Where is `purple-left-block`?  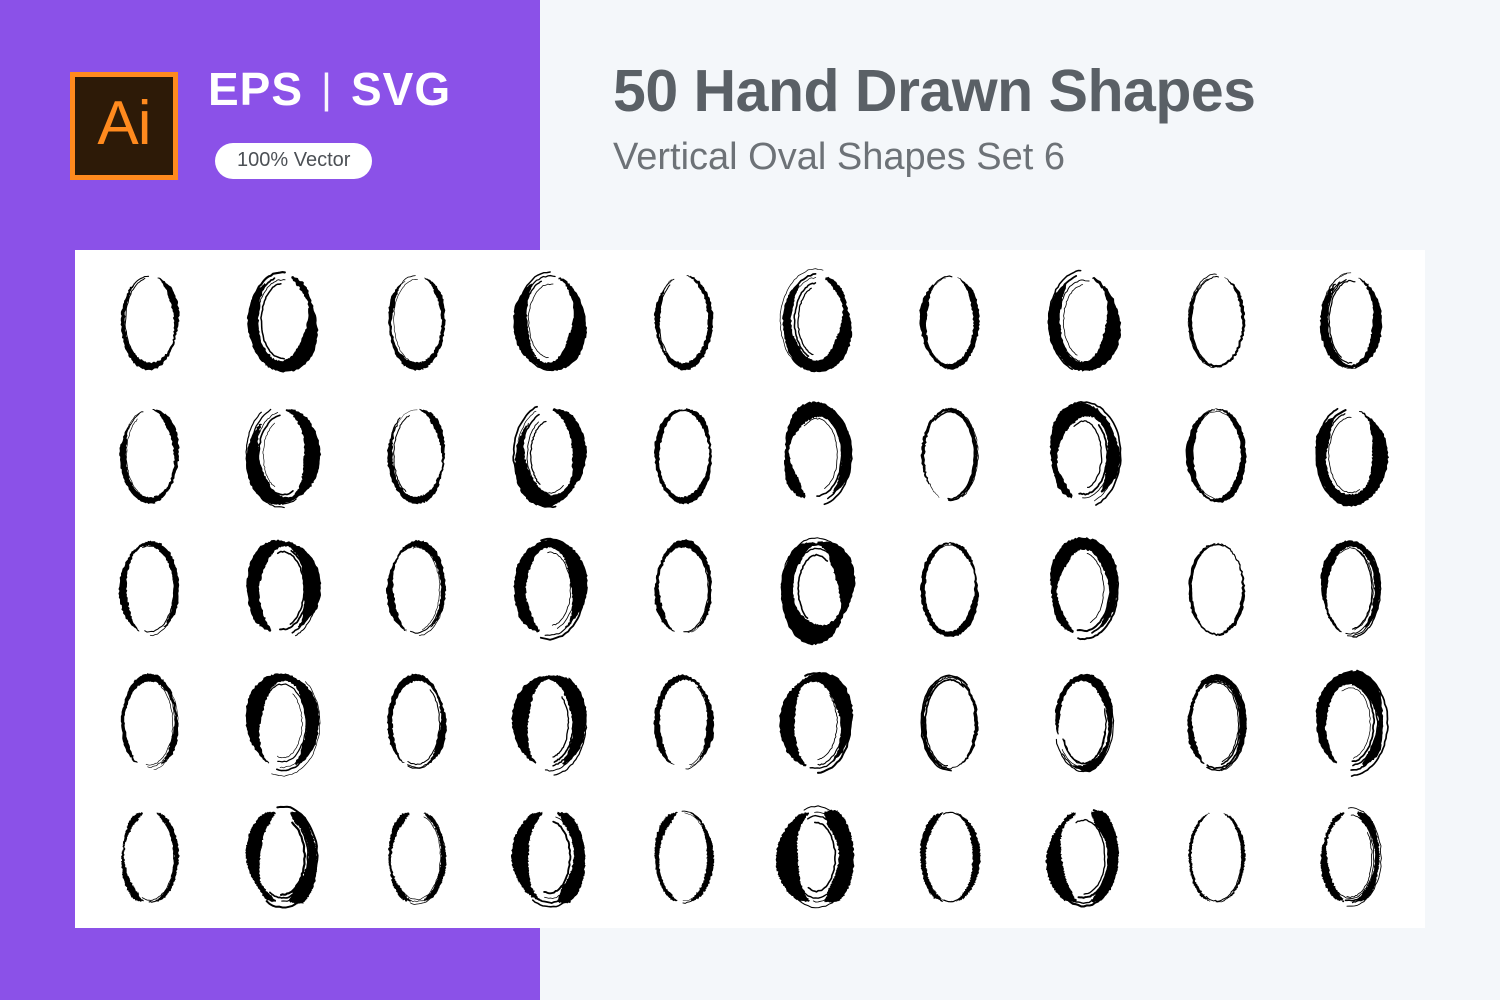 purple-left-block is located at coordinates (37, 625).